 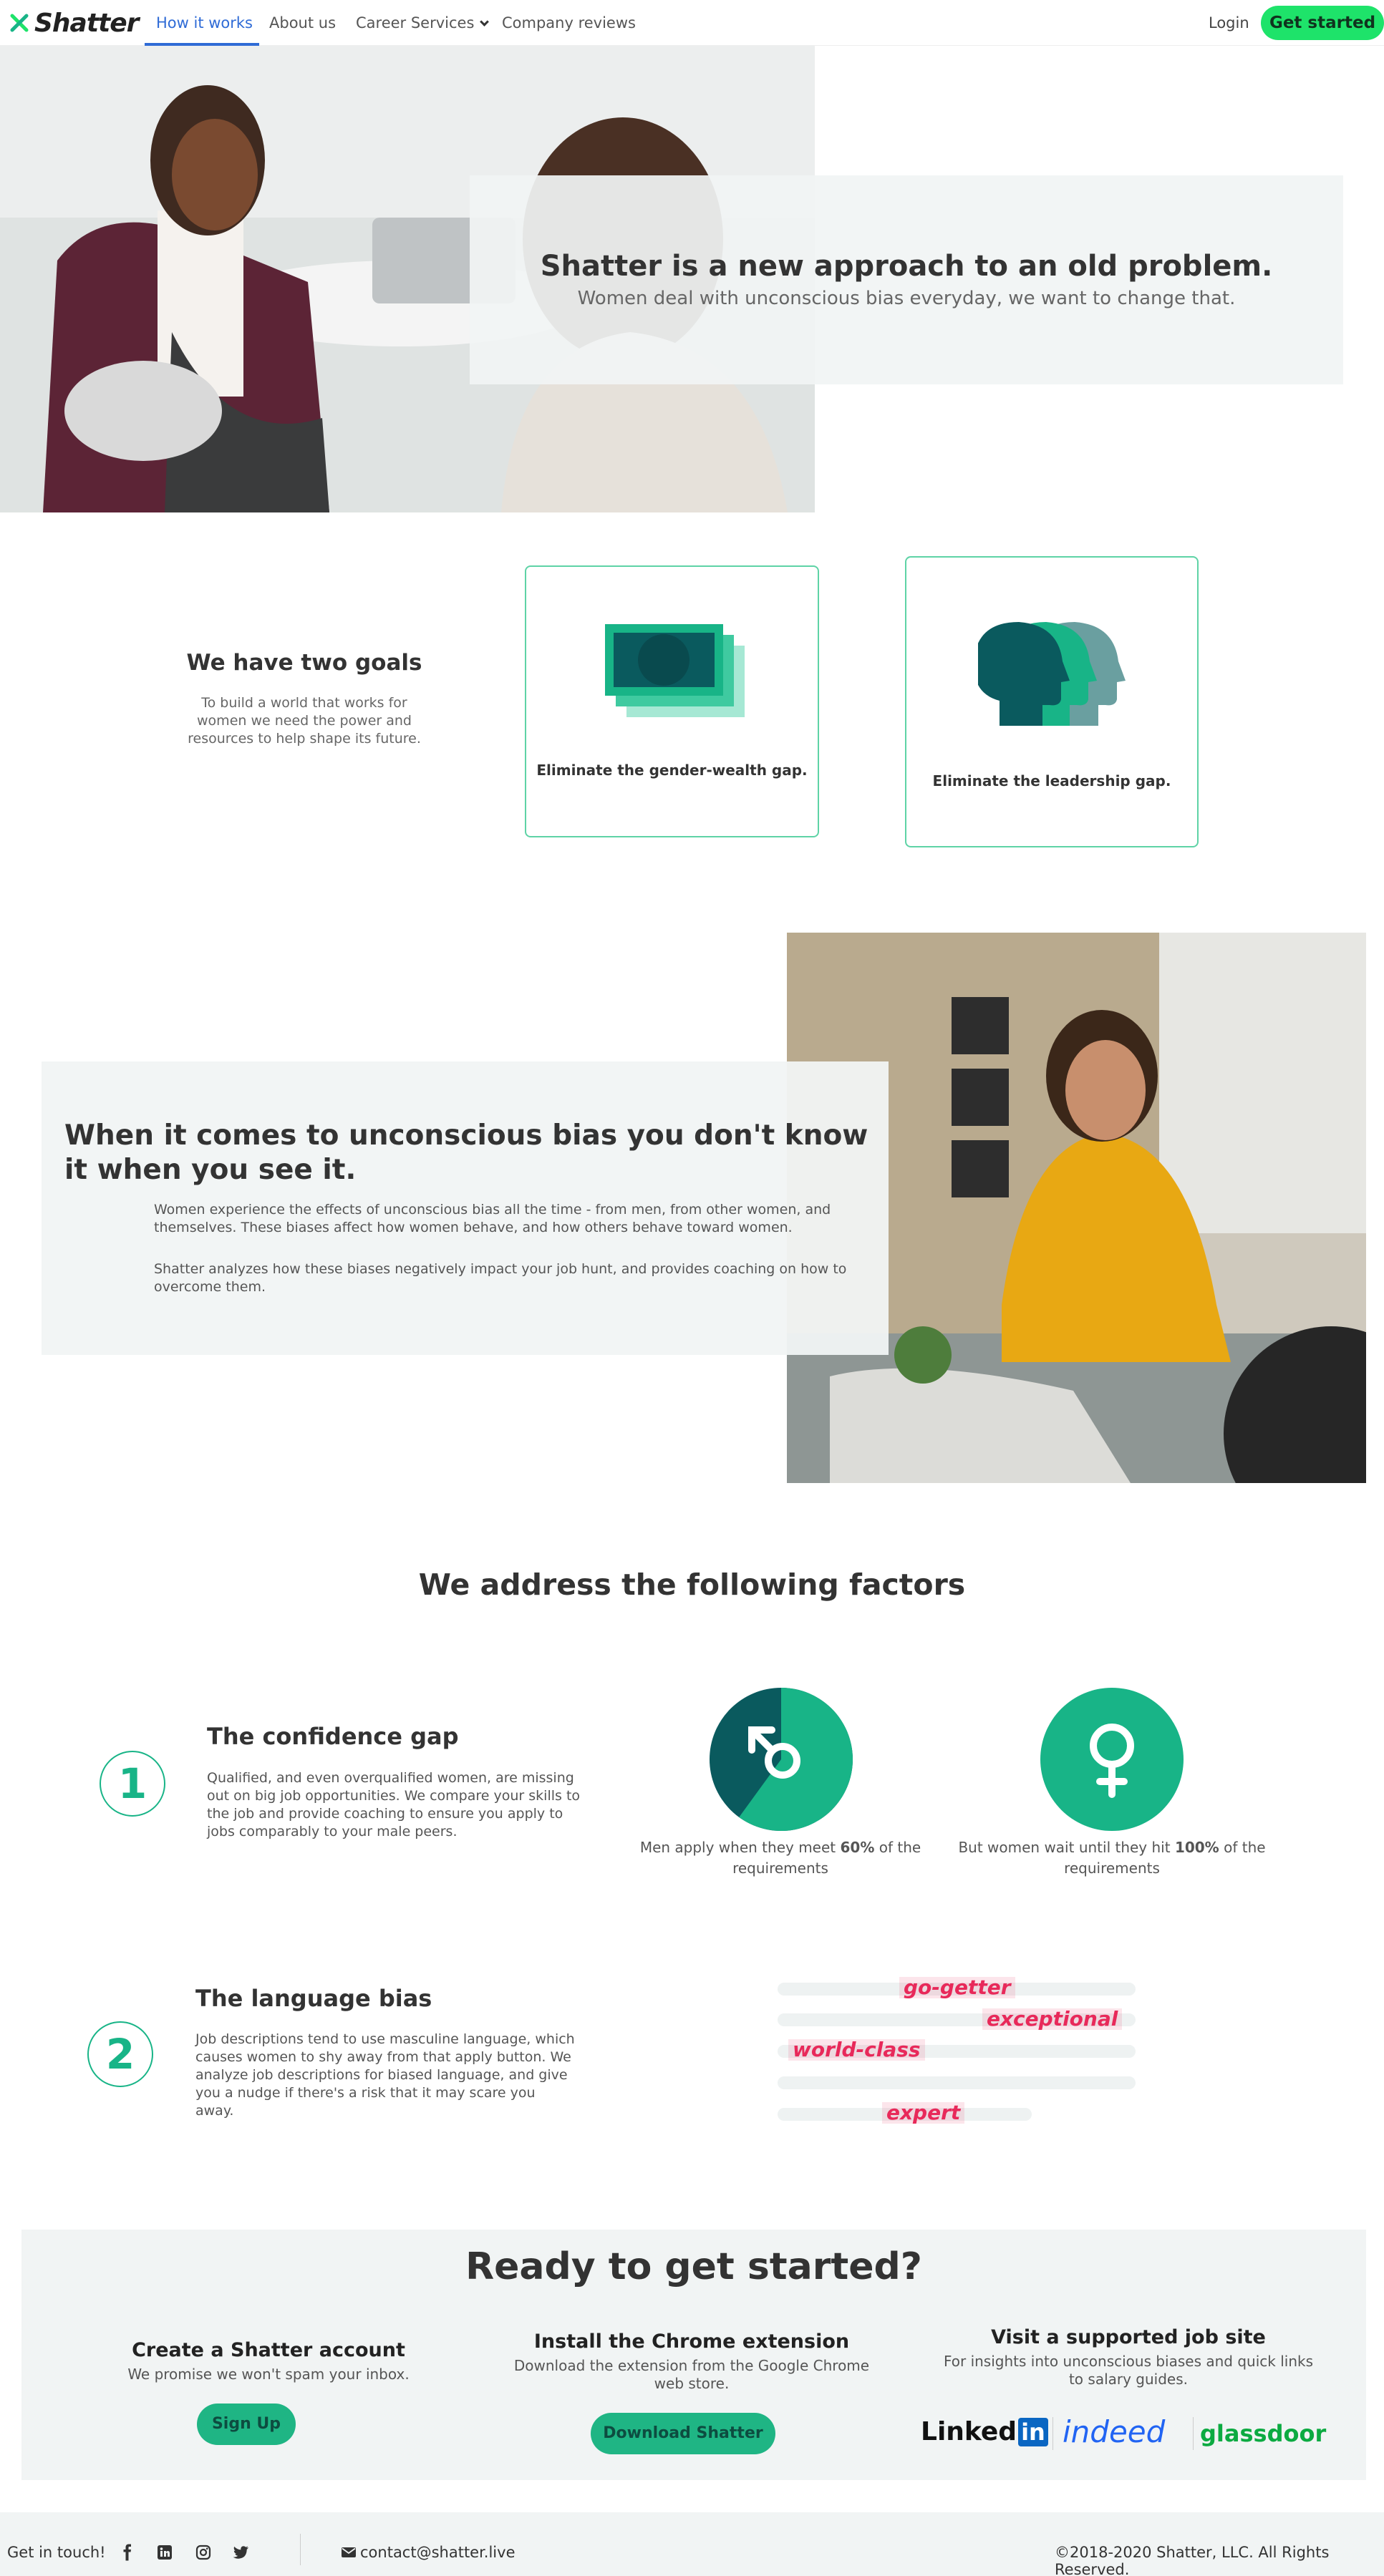 What do you see at coordinates (1033, 2432) in the screenshot?
I see `linkedin-logo-box: in` at bounding box center [1033, 2432].